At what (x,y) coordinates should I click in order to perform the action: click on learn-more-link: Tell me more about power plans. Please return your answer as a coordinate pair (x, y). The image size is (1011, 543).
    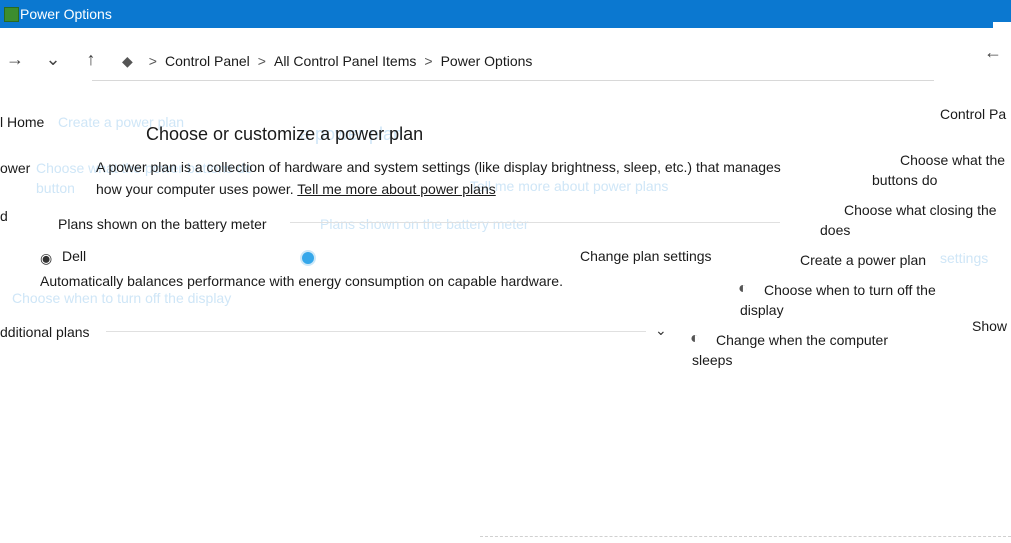
    Looking at the image, I should click on (396, 189).